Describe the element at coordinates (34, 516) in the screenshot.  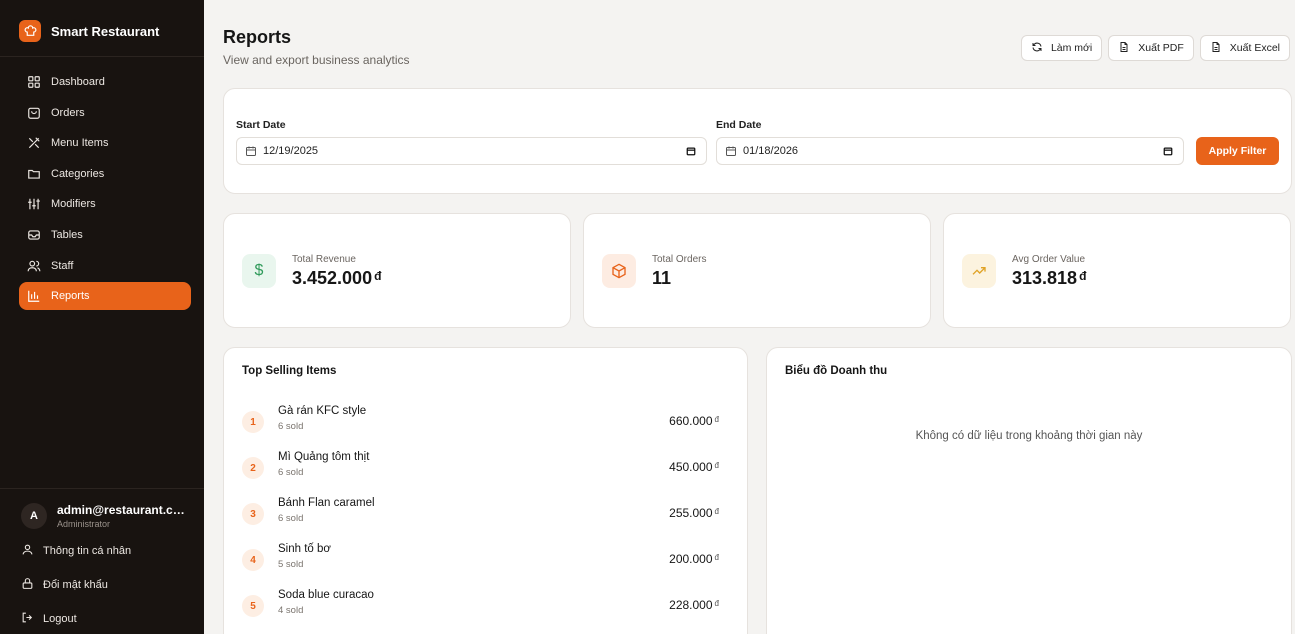
I see `avatar: A` at that location.